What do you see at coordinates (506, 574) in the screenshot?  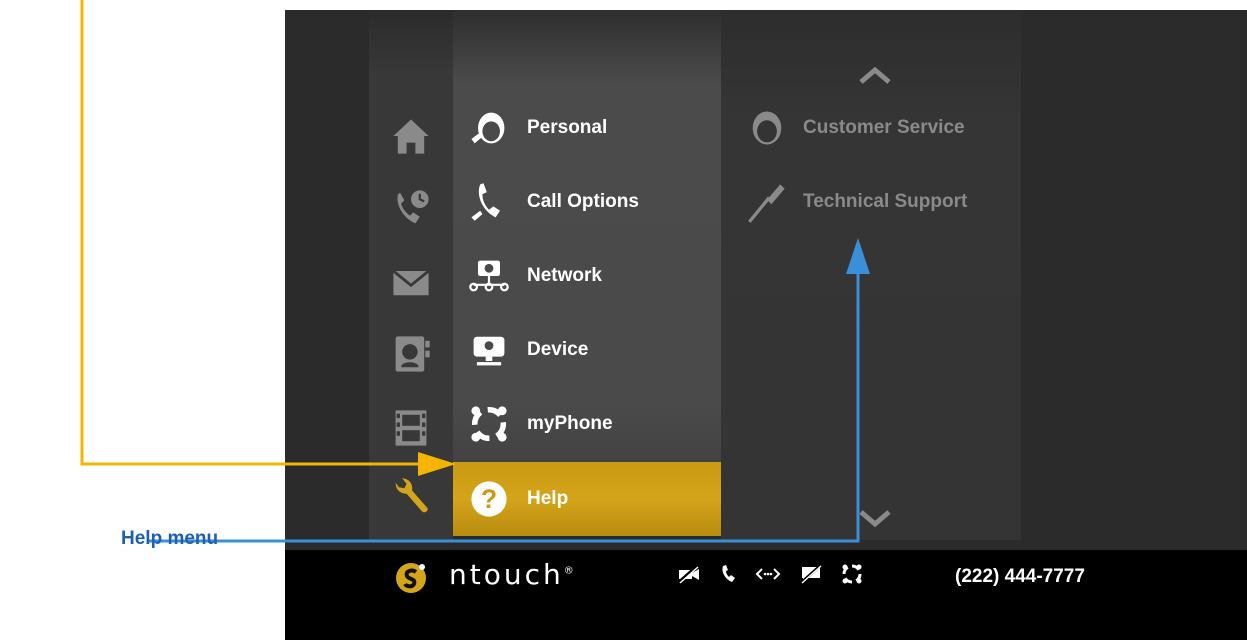 I see `brand-text: ntouch` at bounding box center [506, 574].